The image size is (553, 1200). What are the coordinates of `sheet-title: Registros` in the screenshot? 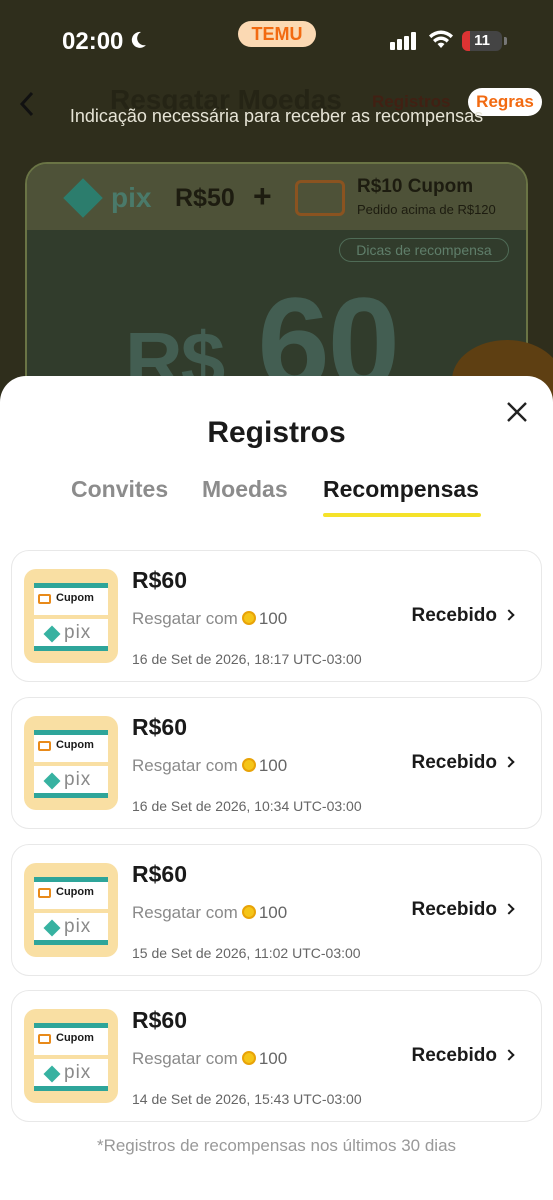 It's located at (276, 432).